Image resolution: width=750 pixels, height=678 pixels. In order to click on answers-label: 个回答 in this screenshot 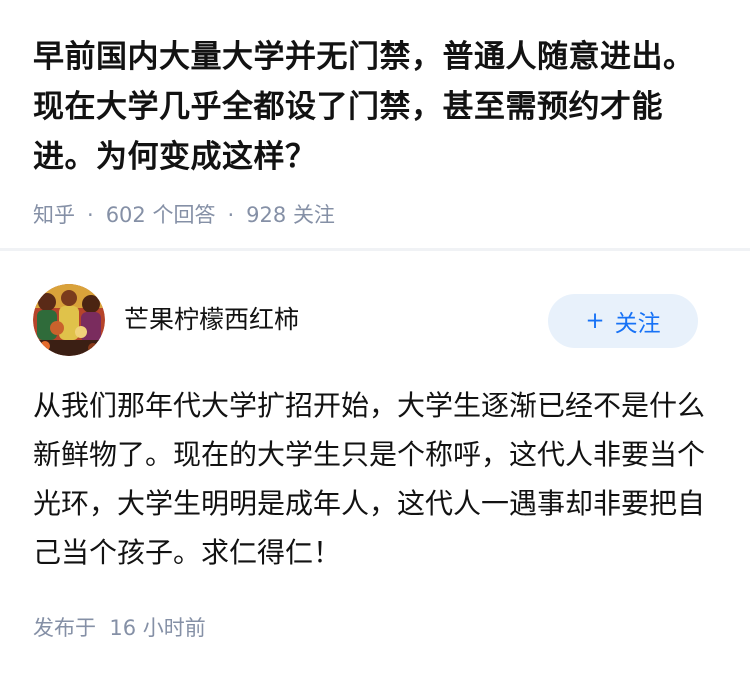, I will do `click(183, 215)`.